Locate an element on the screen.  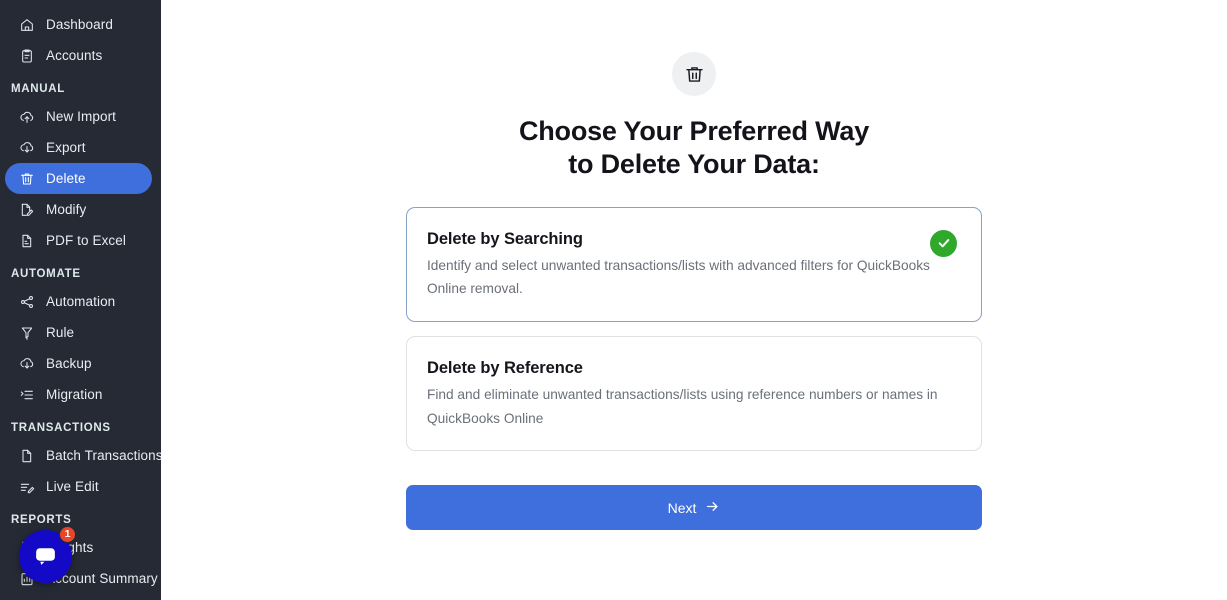
sidebar-item-automation: Automation is located at coordinates (78, 301).